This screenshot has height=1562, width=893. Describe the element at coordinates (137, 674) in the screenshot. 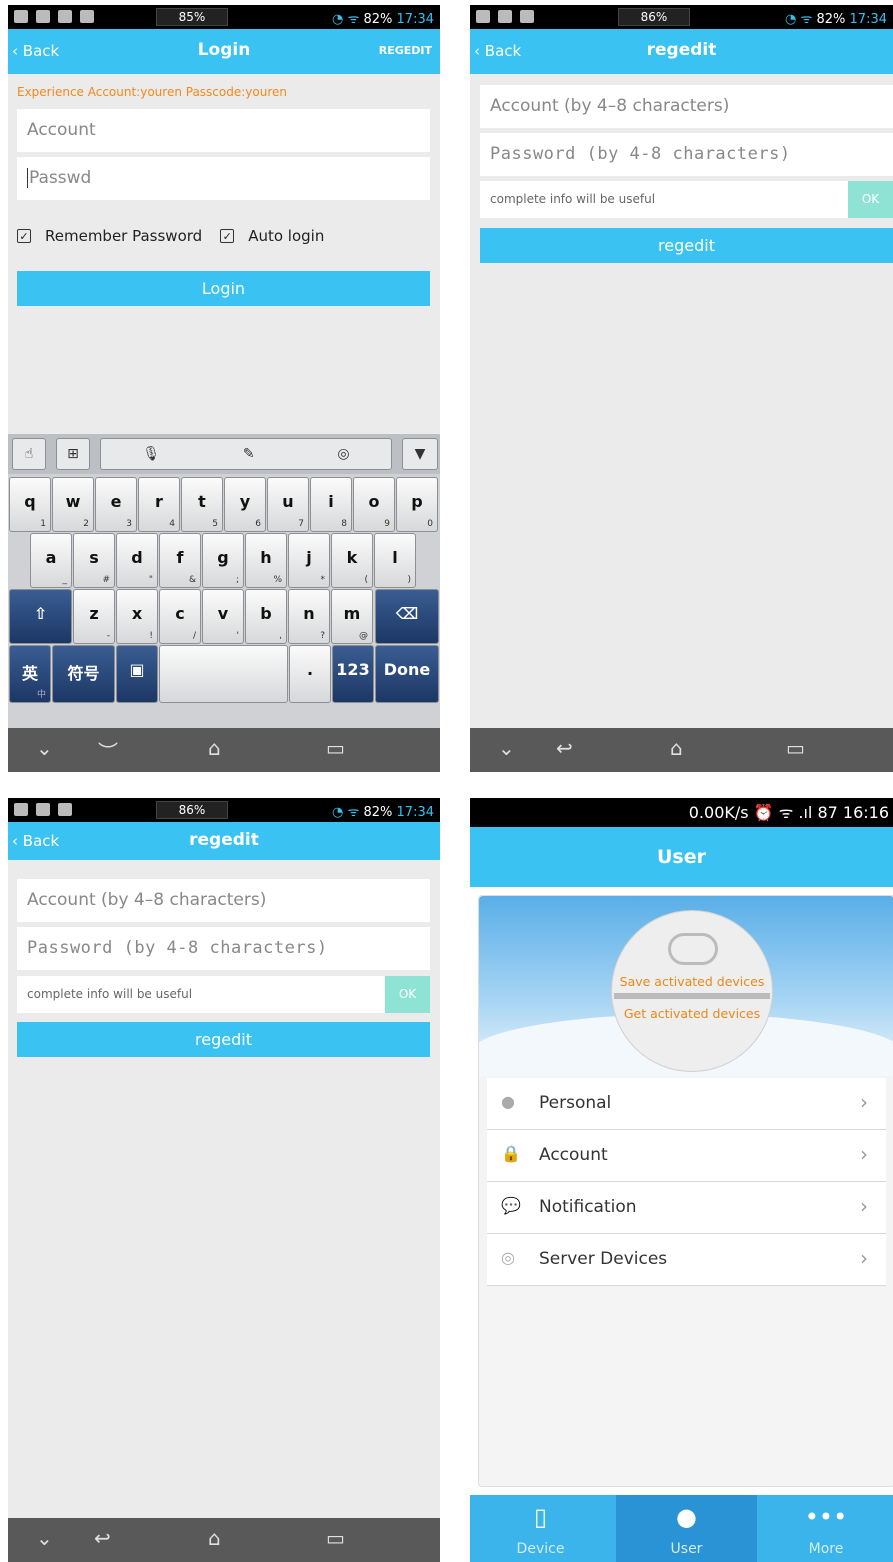

I see `input-mode-key: ▣` at that location.